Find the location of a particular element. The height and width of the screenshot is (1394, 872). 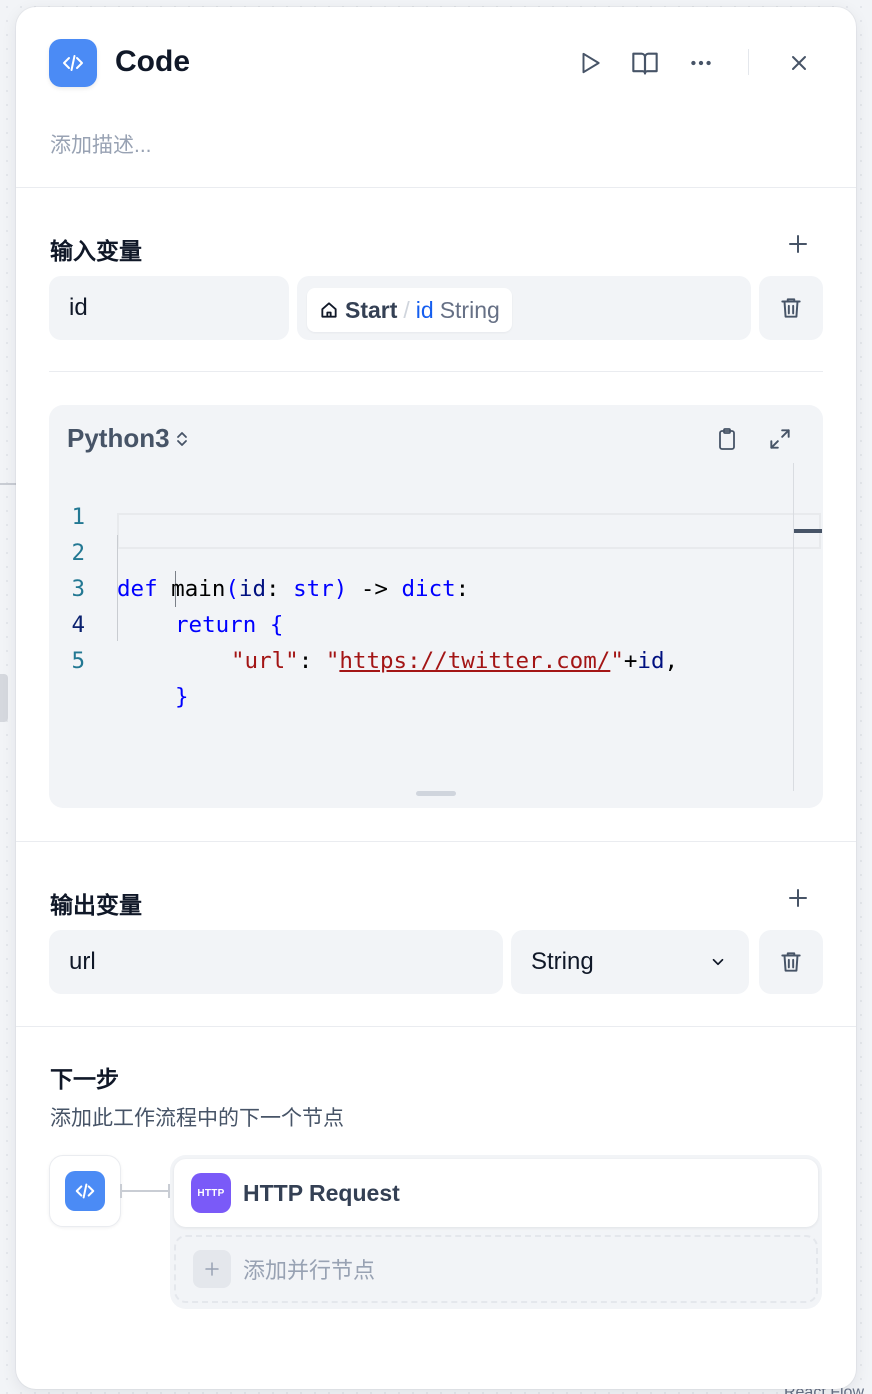

output-var-type-value: String is located at coordinates (562, 961).